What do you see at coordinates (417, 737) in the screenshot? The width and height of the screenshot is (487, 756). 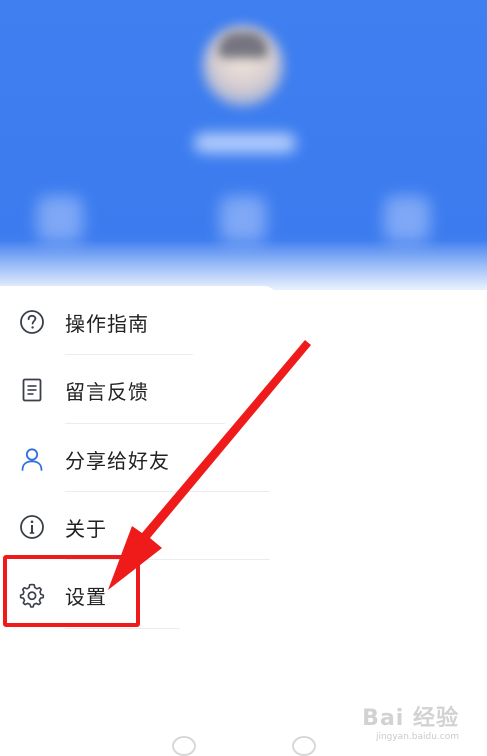 I see `watermark-url: jingyan.baidu.com` at bounding box center [417, 737].